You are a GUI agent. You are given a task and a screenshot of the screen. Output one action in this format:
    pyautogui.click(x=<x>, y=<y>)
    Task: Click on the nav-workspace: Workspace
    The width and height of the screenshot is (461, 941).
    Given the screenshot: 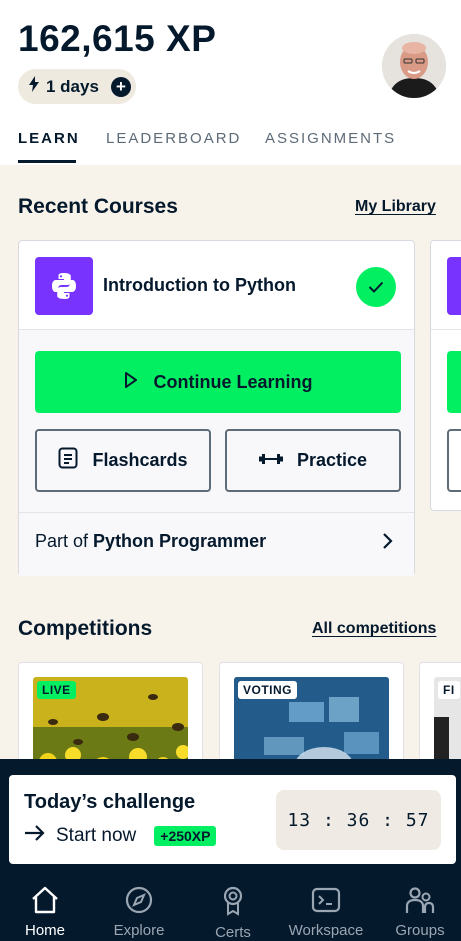 What is the action you would take?
    pyautogui.click(x=326, y=912)
    